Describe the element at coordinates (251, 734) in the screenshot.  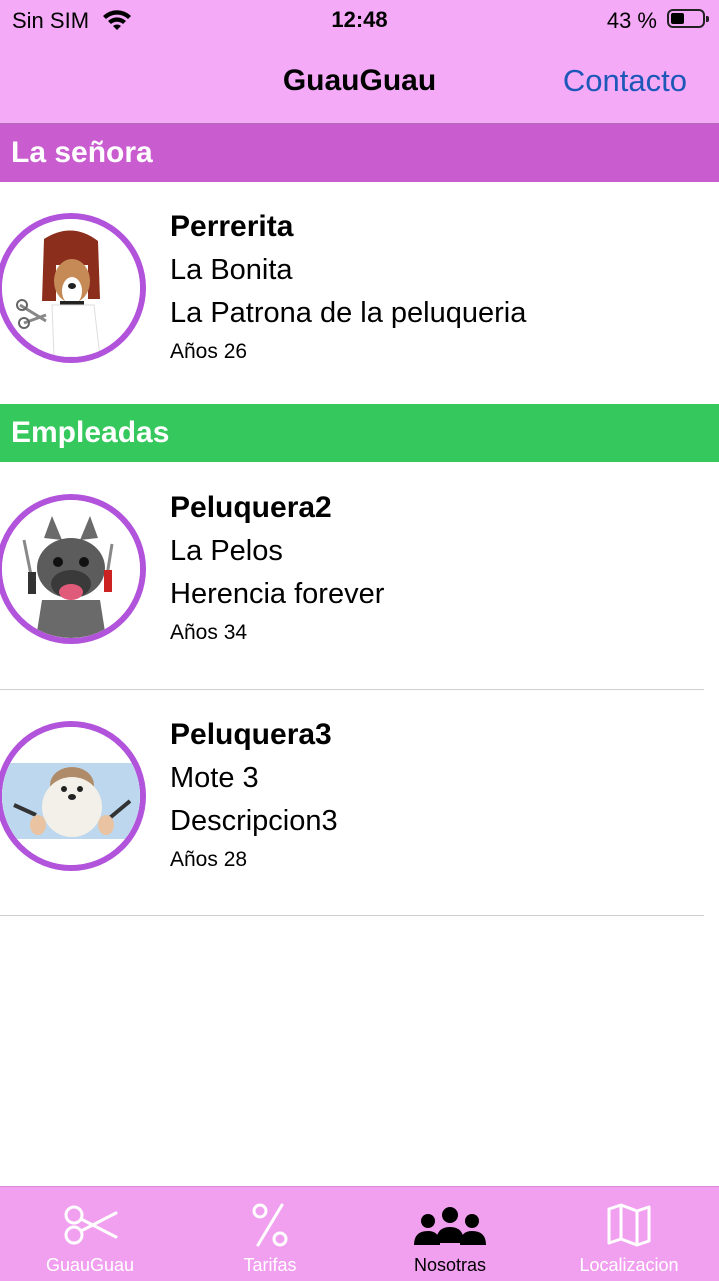
I see `item-name: Peluquera3` at that location.